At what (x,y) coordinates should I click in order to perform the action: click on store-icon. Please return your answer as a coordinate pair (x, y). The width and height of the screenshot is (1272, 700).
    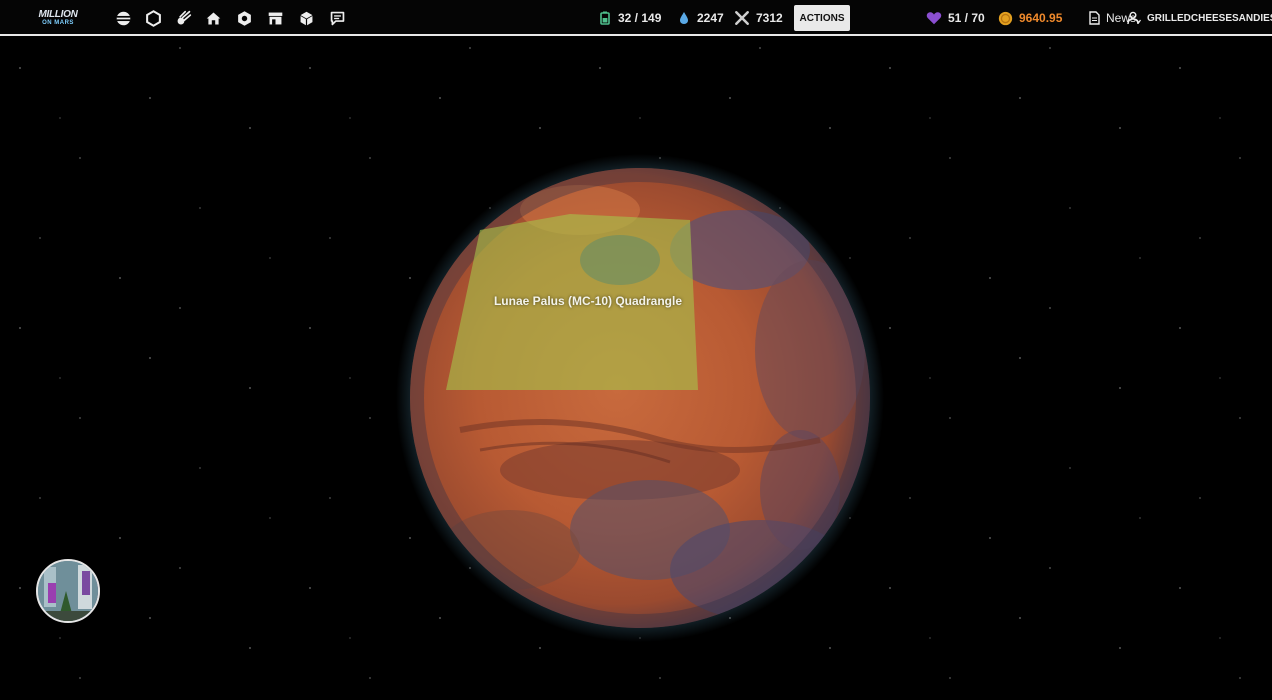
    Looking at the image, I should click on (275, 18).